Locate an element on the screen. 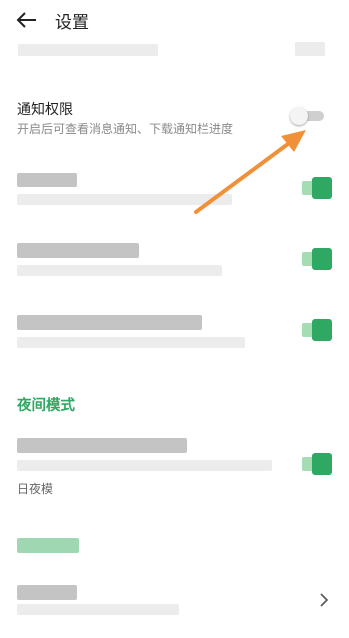  notification-permission-title: 通知权限 is located at coordinates (45, 110).